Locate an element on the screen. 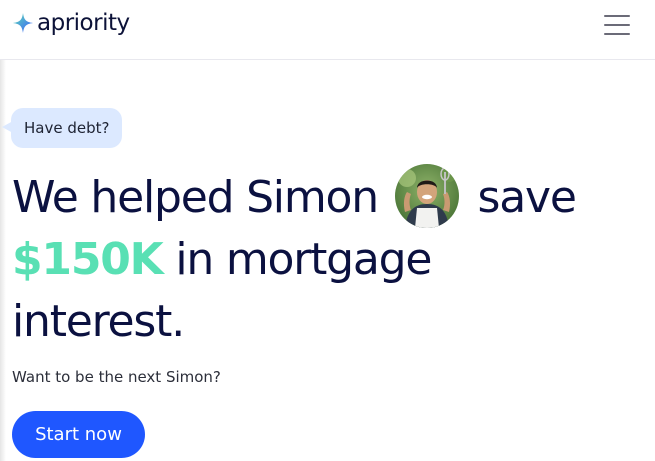 The height and width of the screenshot is (461, 655). headline-part-1: We helped Simon is located at coordinates (195, 197).